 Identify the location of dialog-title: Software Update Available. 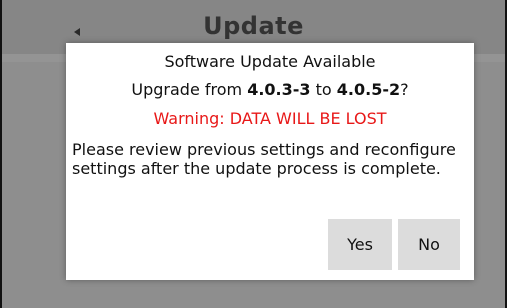
(270, 61).